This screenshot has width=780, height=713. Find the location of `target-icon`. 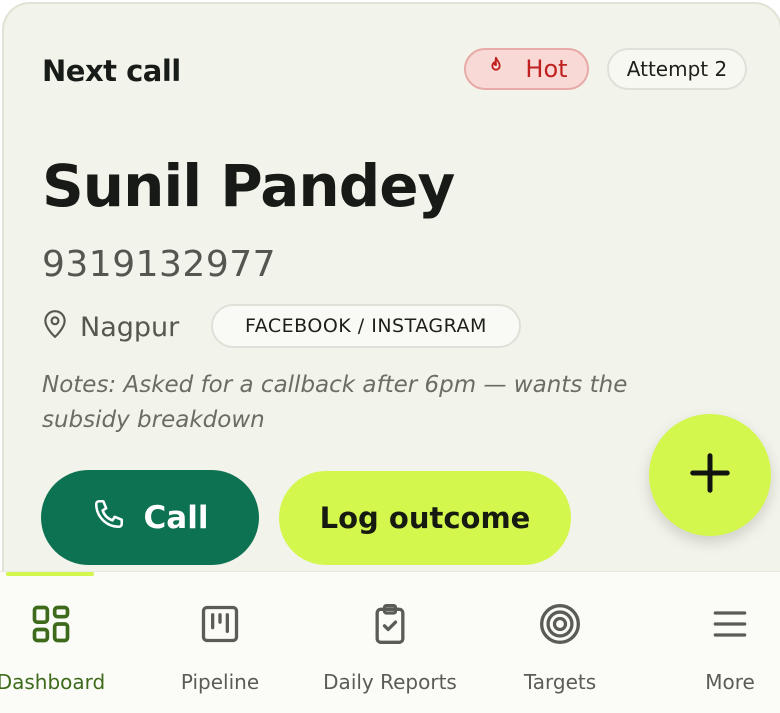

target-icon is located at coordinates (560, 626).